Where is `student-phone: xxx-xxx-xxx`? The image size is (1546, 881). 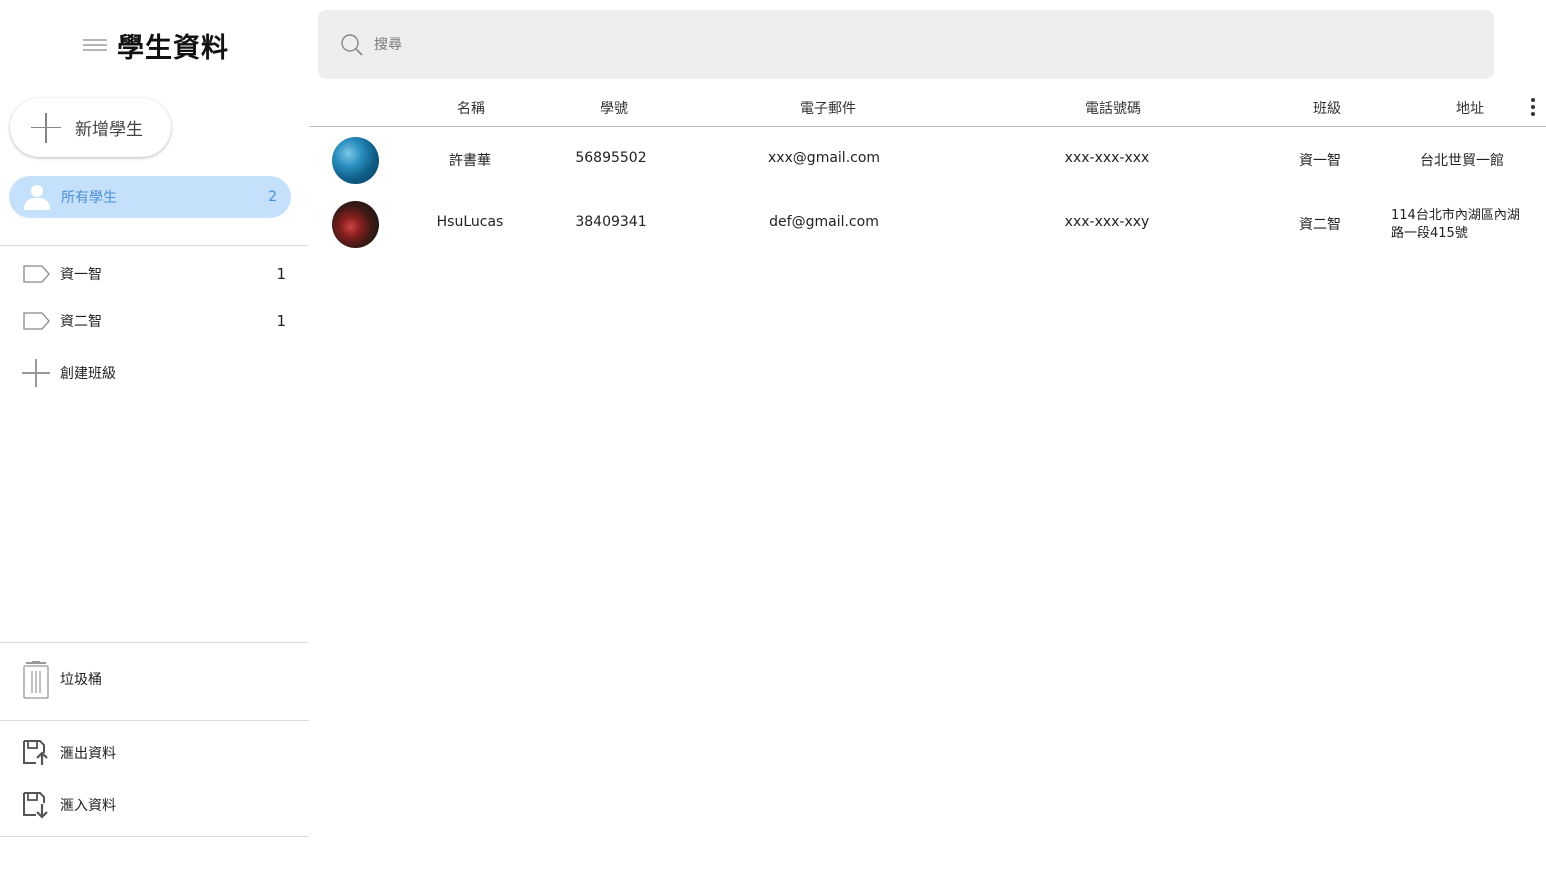
student-phone: xxx-xxx-xxx is located at coordinates (1107, 158).